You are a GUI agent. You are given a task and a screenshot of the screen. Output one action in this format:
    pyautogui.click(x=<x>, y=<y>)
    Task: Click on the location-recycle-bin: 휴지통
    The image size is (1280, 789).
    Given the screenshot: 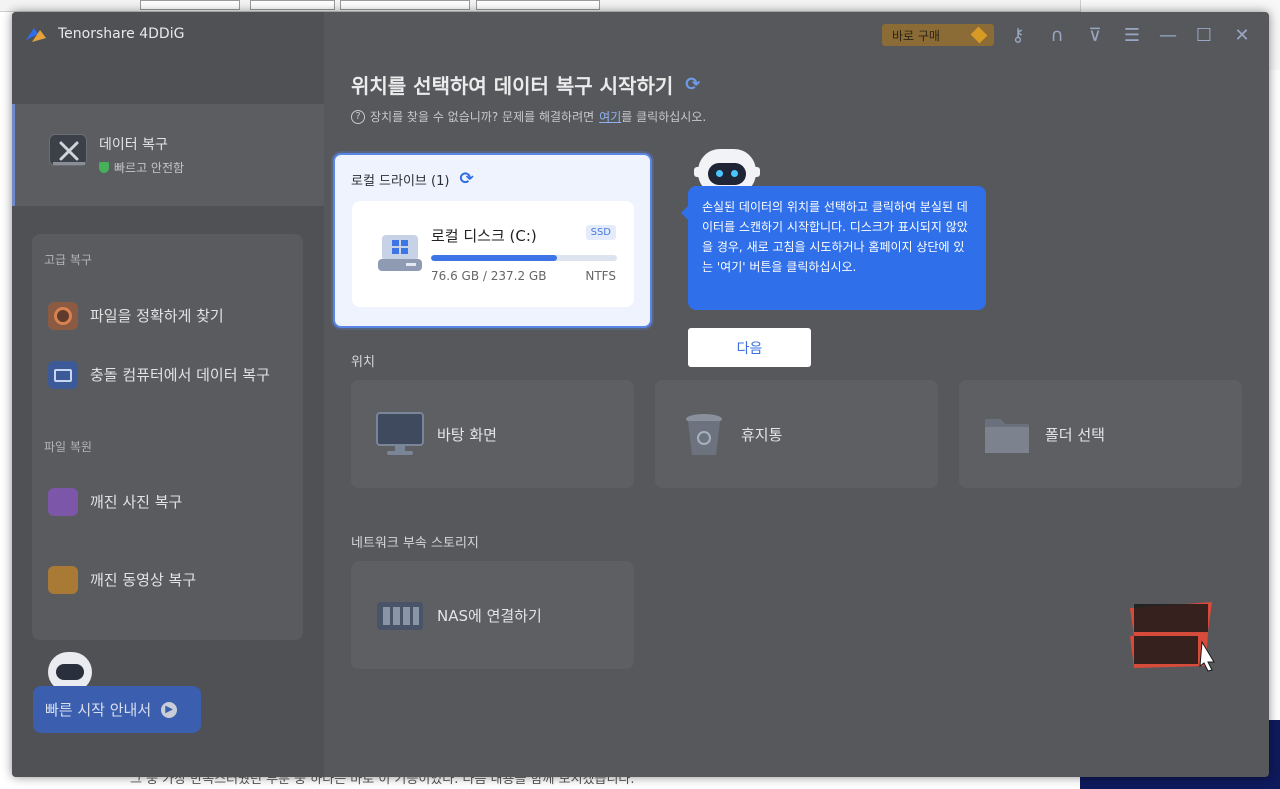 What is the action you would take?
    pyautogui.click(x=796, y=434)
    